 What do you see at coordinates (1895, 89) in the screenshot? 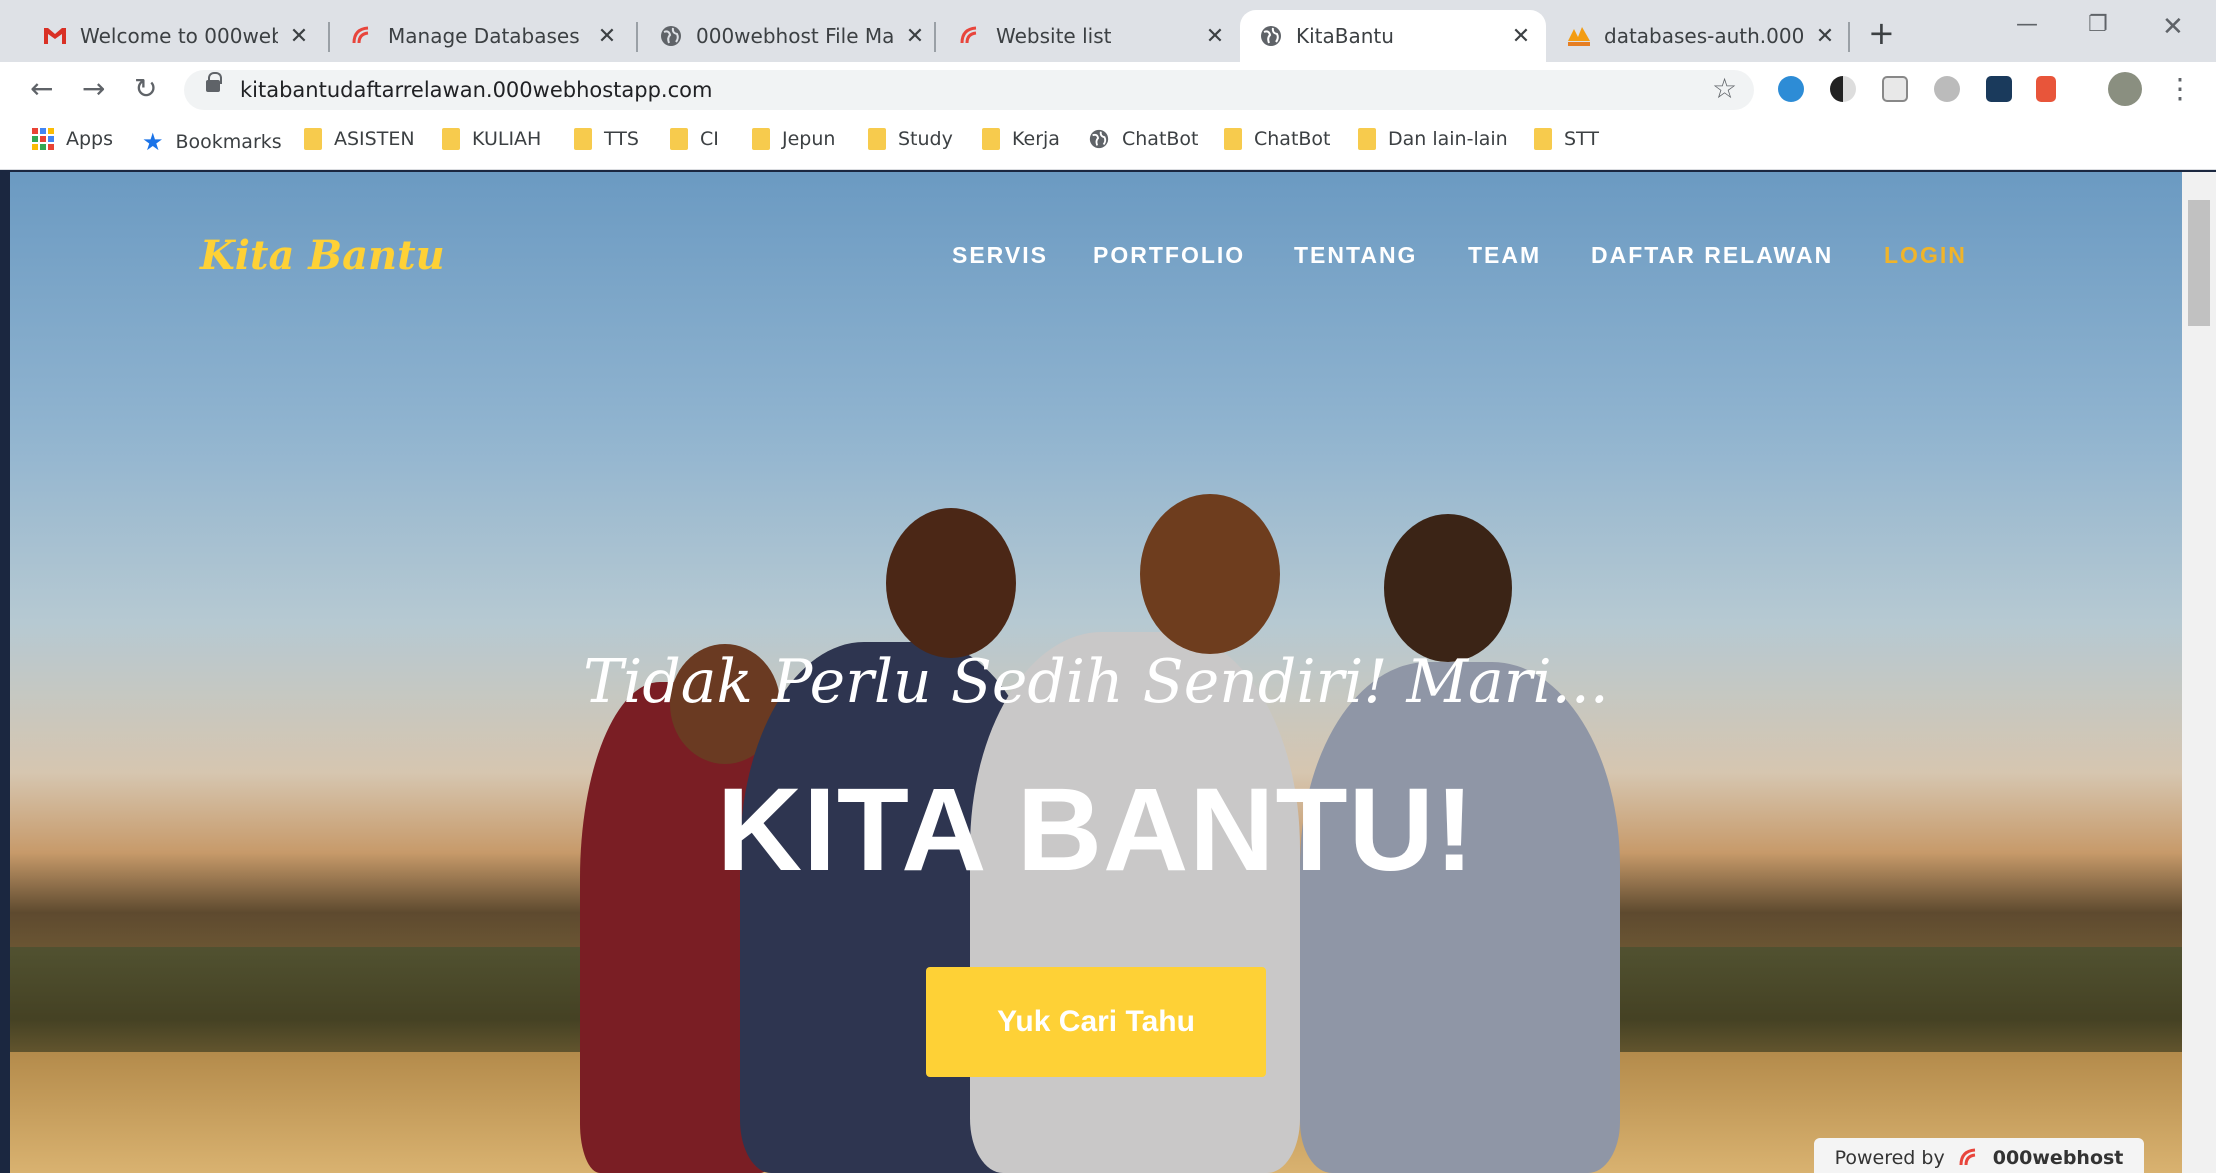
I see `document-icon` at bounding box center [1895, 89].